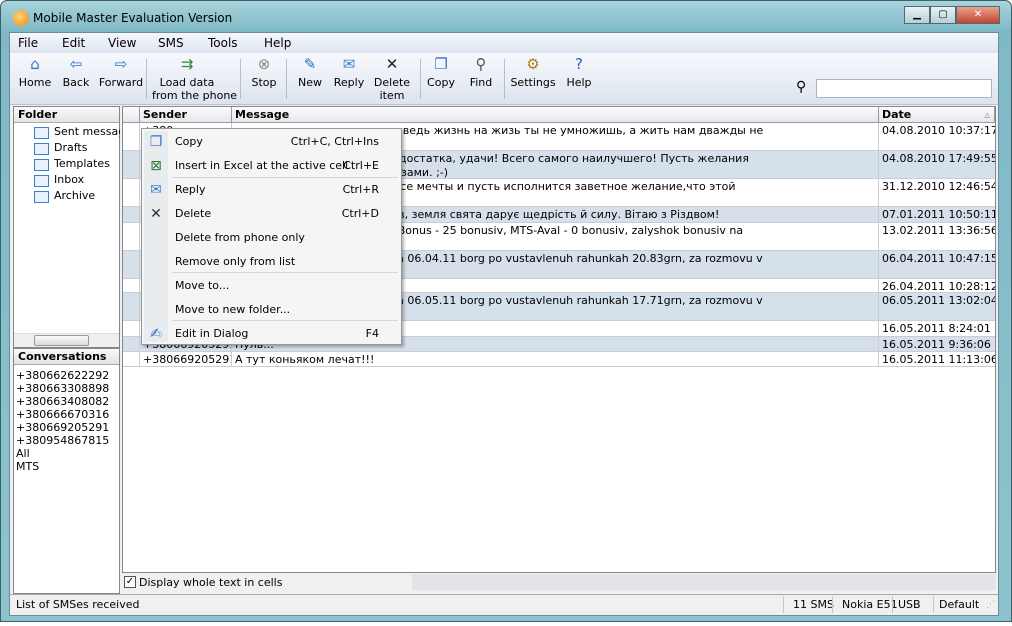  What do you see at coordinates (87, 165) in the screenshot?
I see `folder-item: Templates` at bounding box center [87, 165].